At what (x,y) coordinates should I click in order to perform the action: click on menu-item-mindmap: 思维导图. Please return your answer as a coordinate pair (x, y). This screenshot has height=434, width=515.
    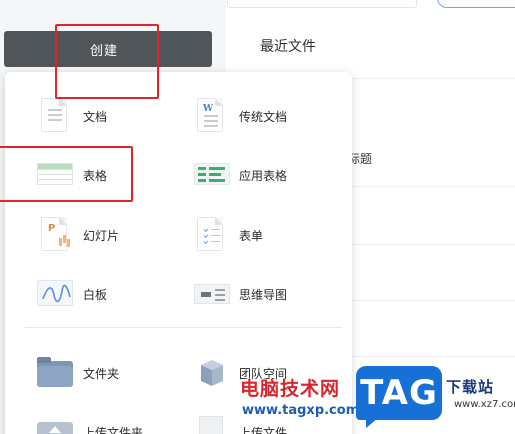
    Looking at the image, I should click on (239, 294).